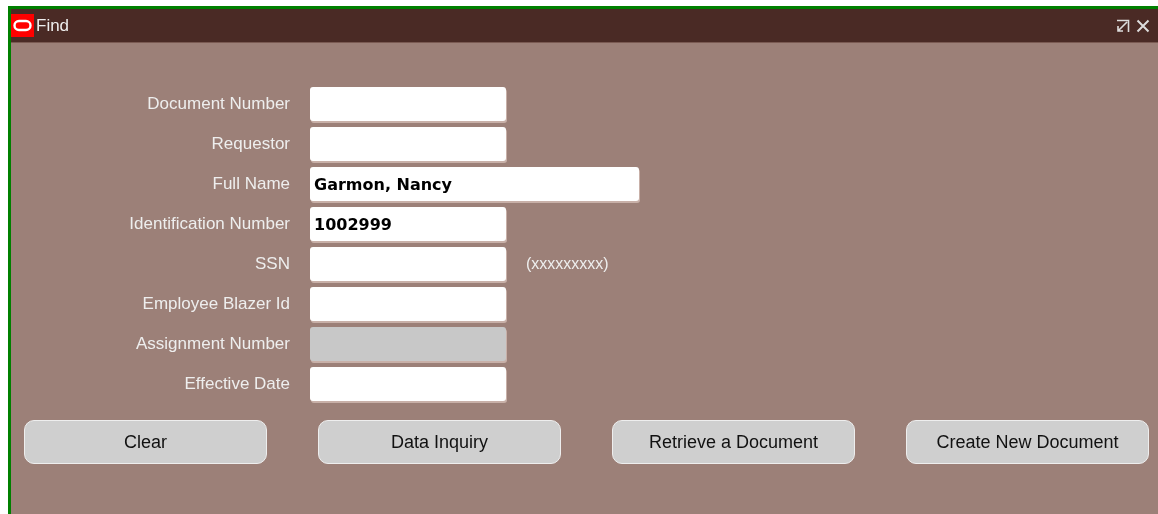 Image resolution: width=1158 pixels, height=514 pixels. What do you see at coordinates (733, 442) in the screenshot?
I see `action-button: Retrieve a Document` at bounding box center [733, 442].